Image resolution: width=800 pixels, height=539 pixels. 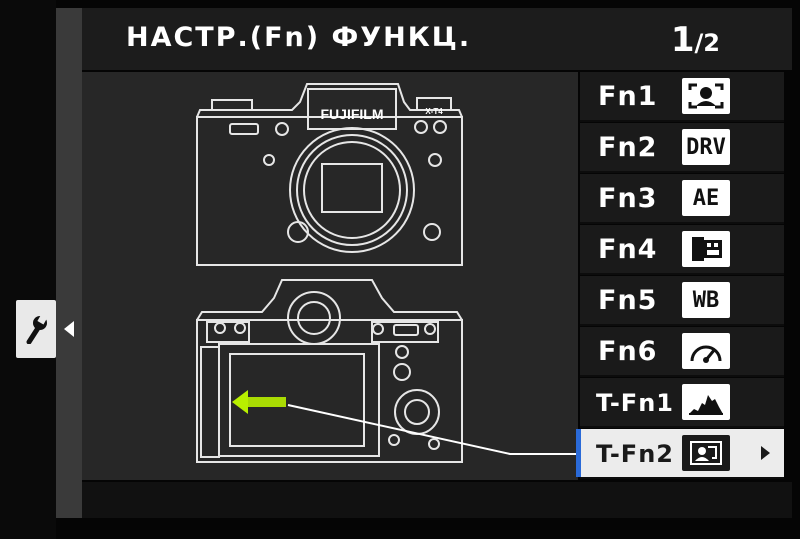 What do you see at coordinates (352, 114) in the screenshot?
I see `brand-logo: FUJIFILM` at bounding box center [352, 114].